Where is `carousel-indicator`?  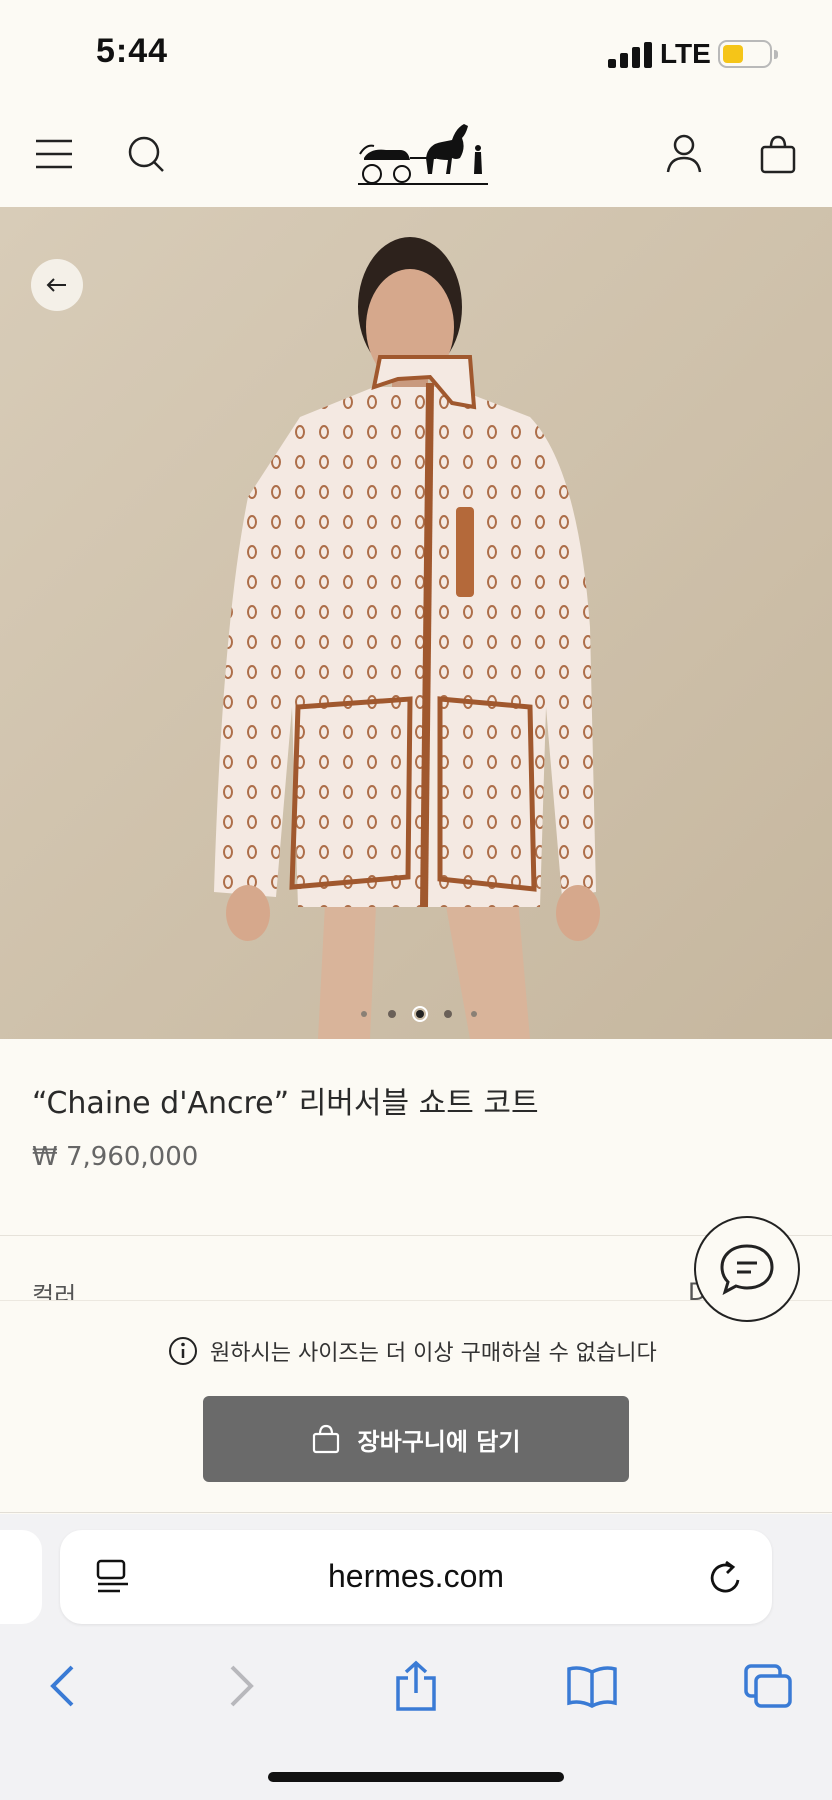 carousel-indicator is located at coordinates (418, 1014).